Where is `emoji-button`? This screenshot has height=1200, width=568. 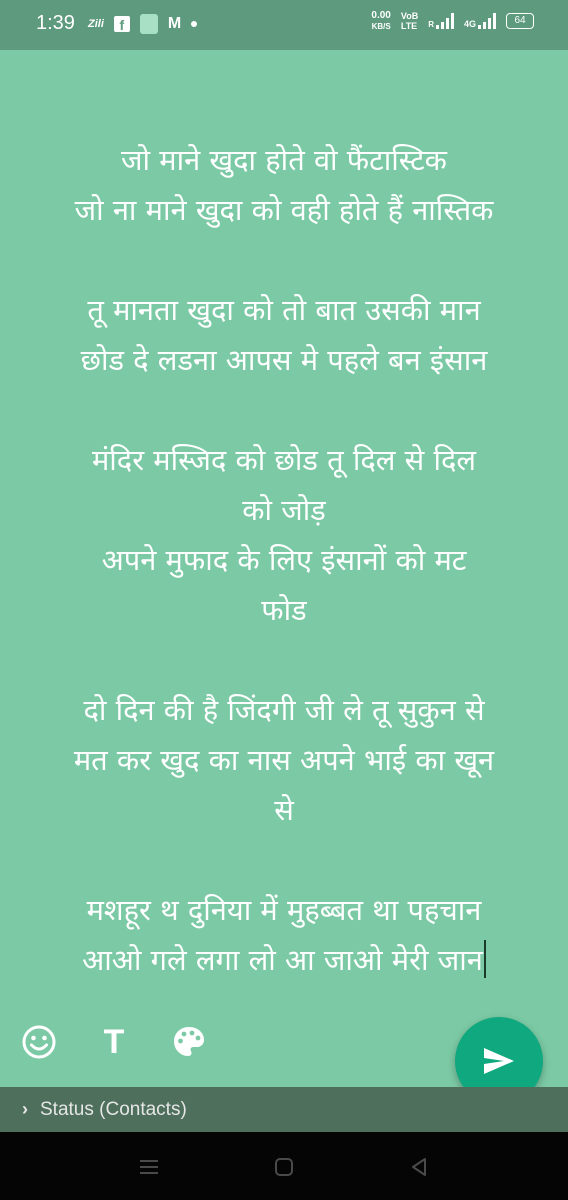 emoji-button is located at coordinates (39, 1042).